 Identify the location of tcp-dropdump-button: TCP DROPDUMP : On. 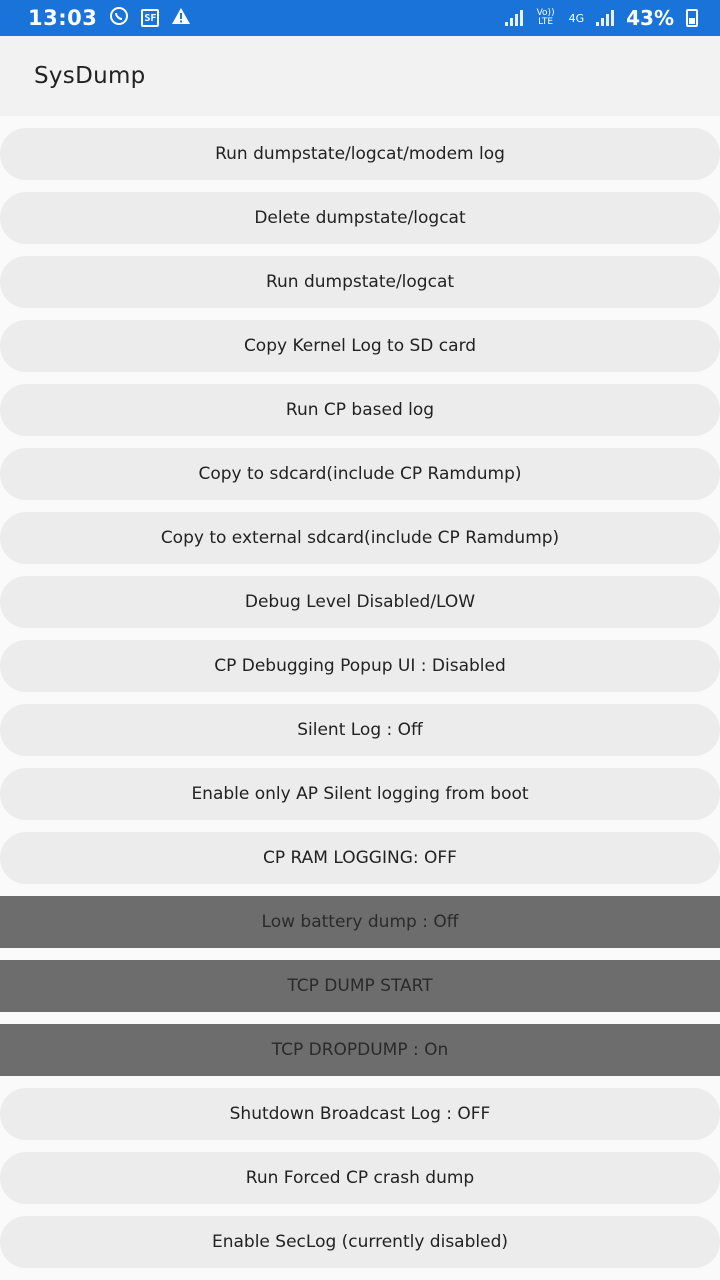
(360, 1050).